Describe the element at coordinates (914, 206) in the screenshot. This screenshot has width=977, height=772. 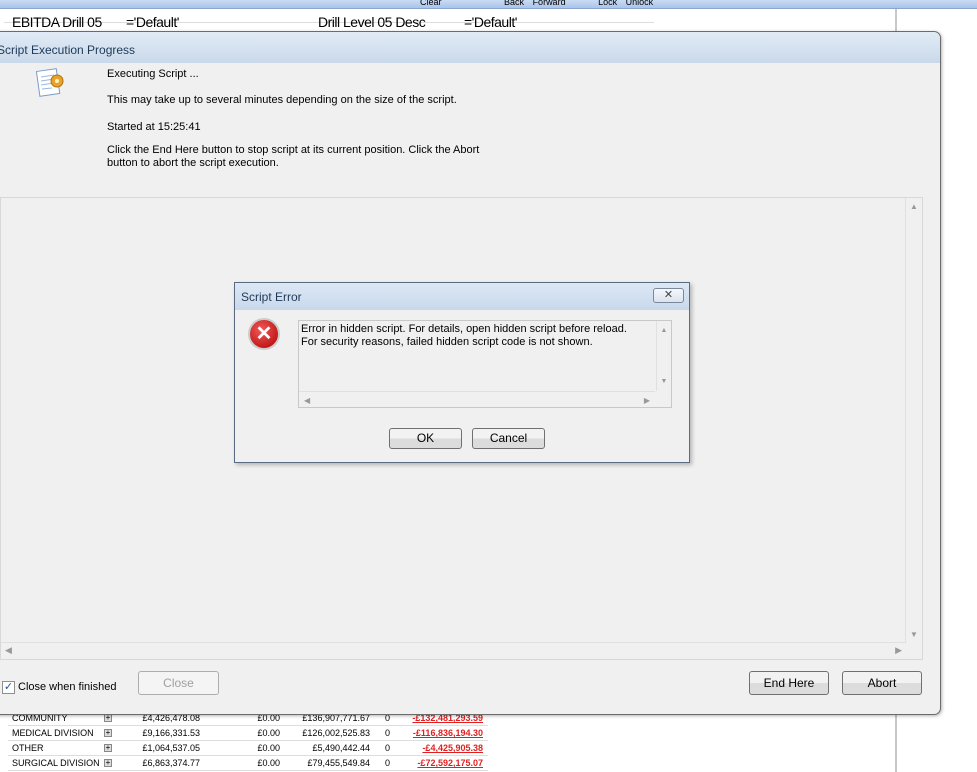
I see `scroll-up-icon: ▲` at that location.